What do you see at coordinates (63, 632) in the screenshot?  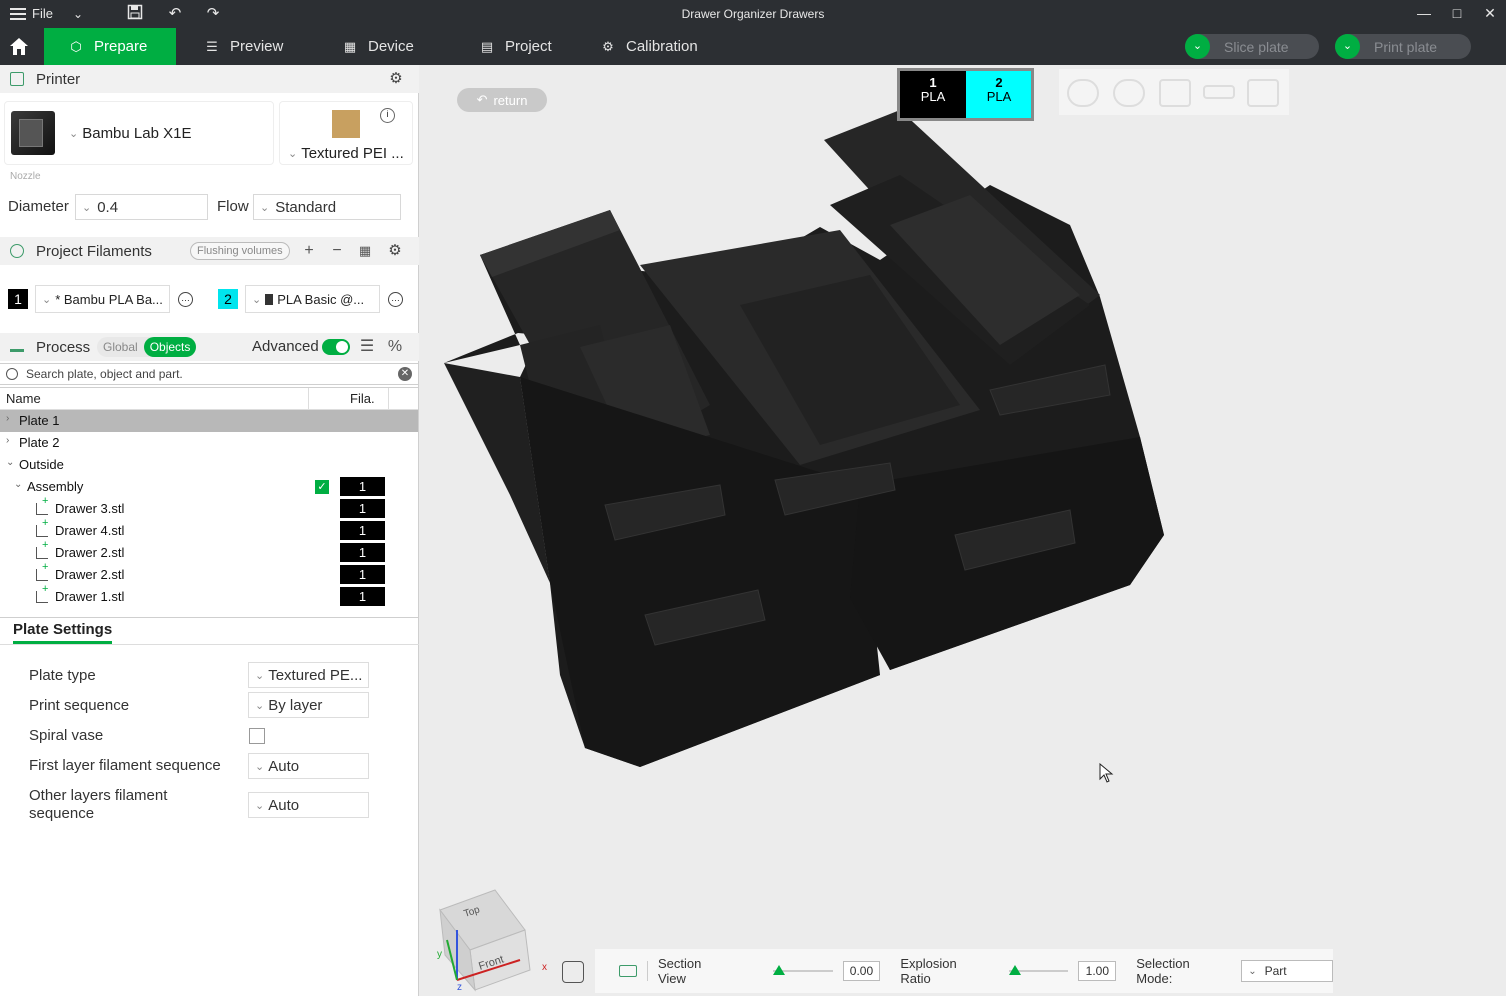 I see `plate-settings-tab: Plate Settings` at bounding box center [63, 632].